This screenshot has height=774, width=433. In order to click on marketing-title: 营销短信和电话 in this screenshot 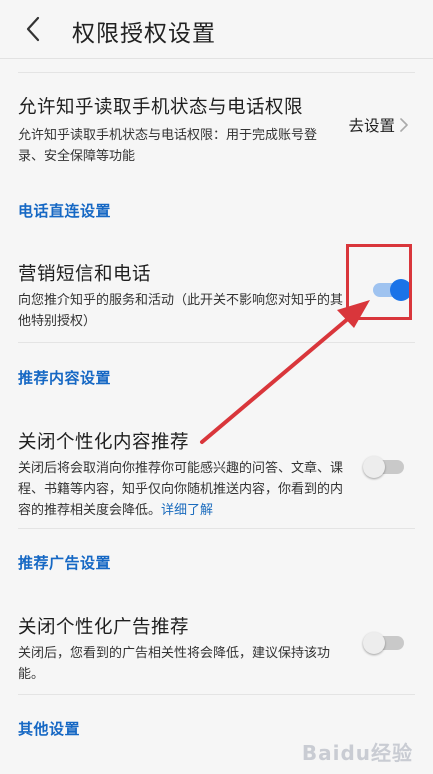, I will do `click(85, 274)`.